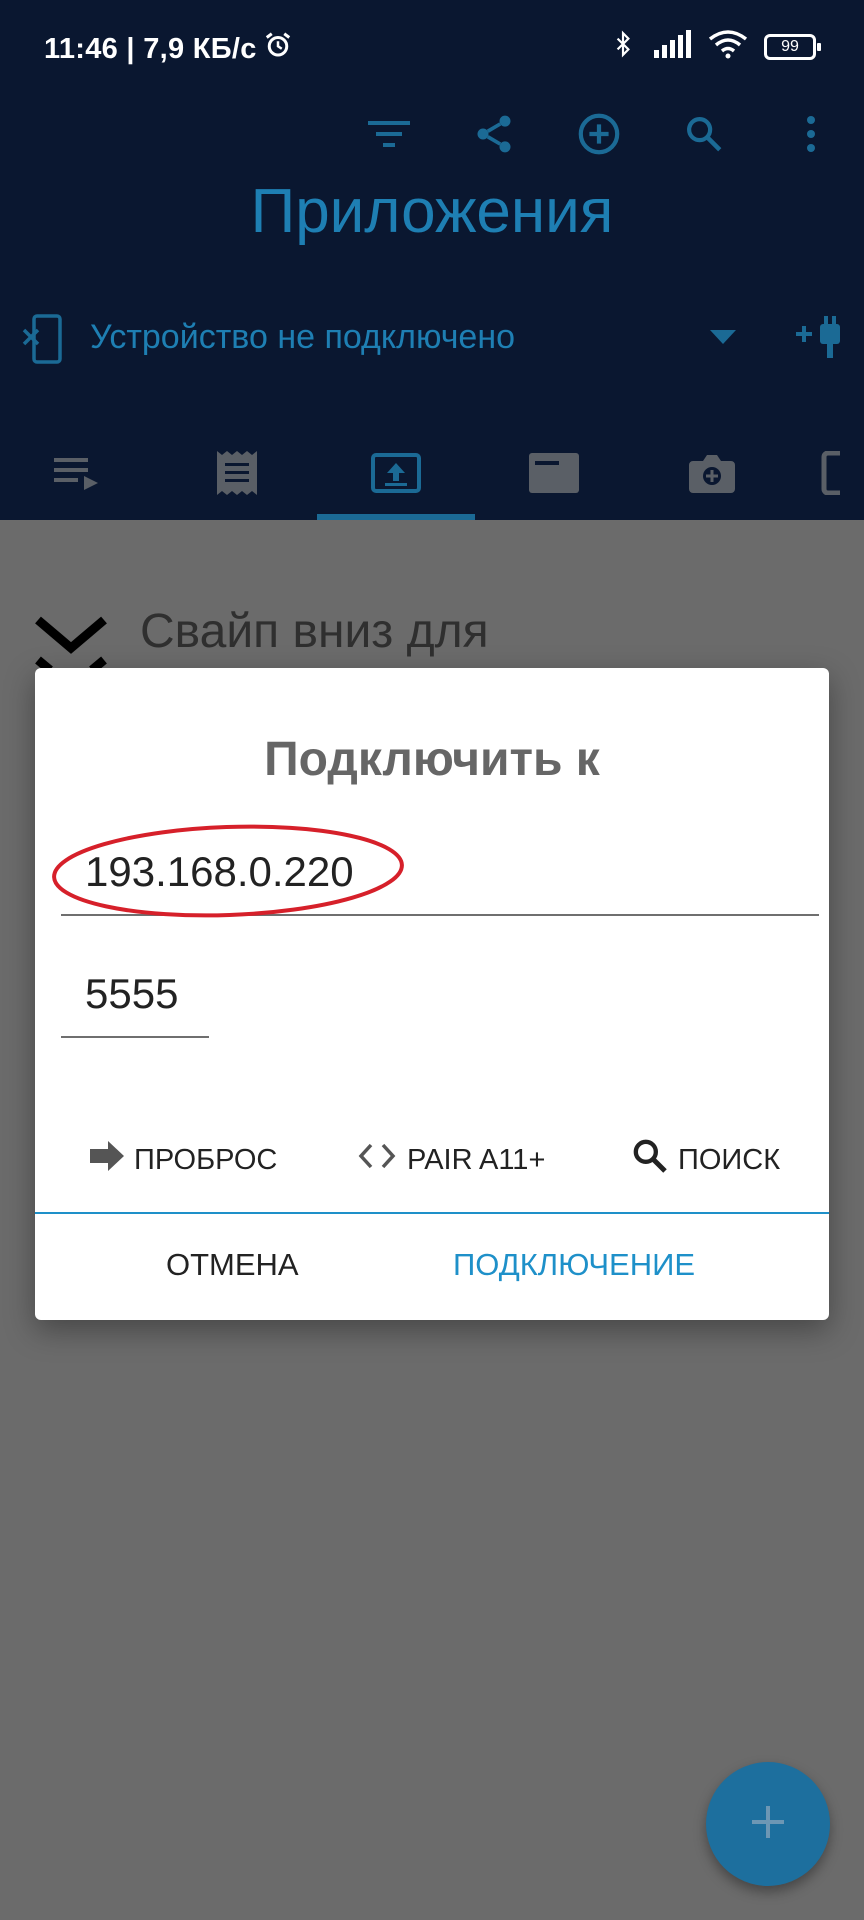 The height and width of the screenshot is (1920, 864). Describe the element at coordinates (219, 871) in the screenshot. I see `ip-address-value: 193.168.0.220` at that location.